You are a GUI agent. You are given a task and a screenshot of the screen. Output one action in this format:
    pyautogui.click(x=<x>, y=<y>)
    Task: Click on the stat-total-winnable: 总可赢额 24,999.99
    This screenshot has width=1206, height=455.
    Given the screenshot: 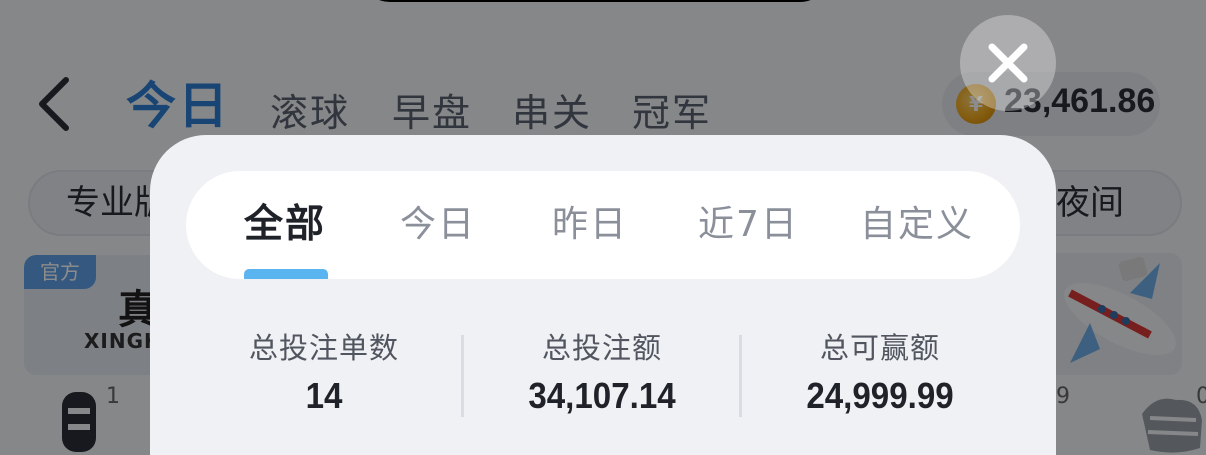 What is the action you would take?
    pyautogui.click(x=880, y=371)
    